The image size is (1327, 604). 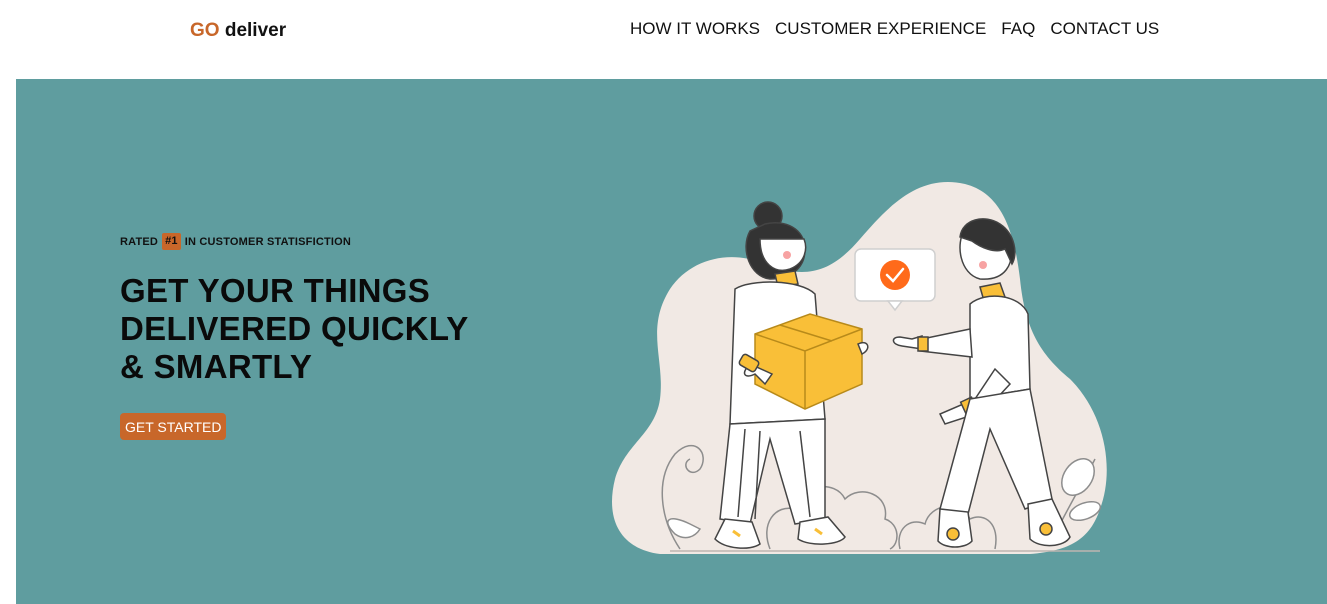 What do you see at coordinates (1018, 29) in the screenshot?
I see `nav-faq: FAQ` at bounding box center [1018, 29].